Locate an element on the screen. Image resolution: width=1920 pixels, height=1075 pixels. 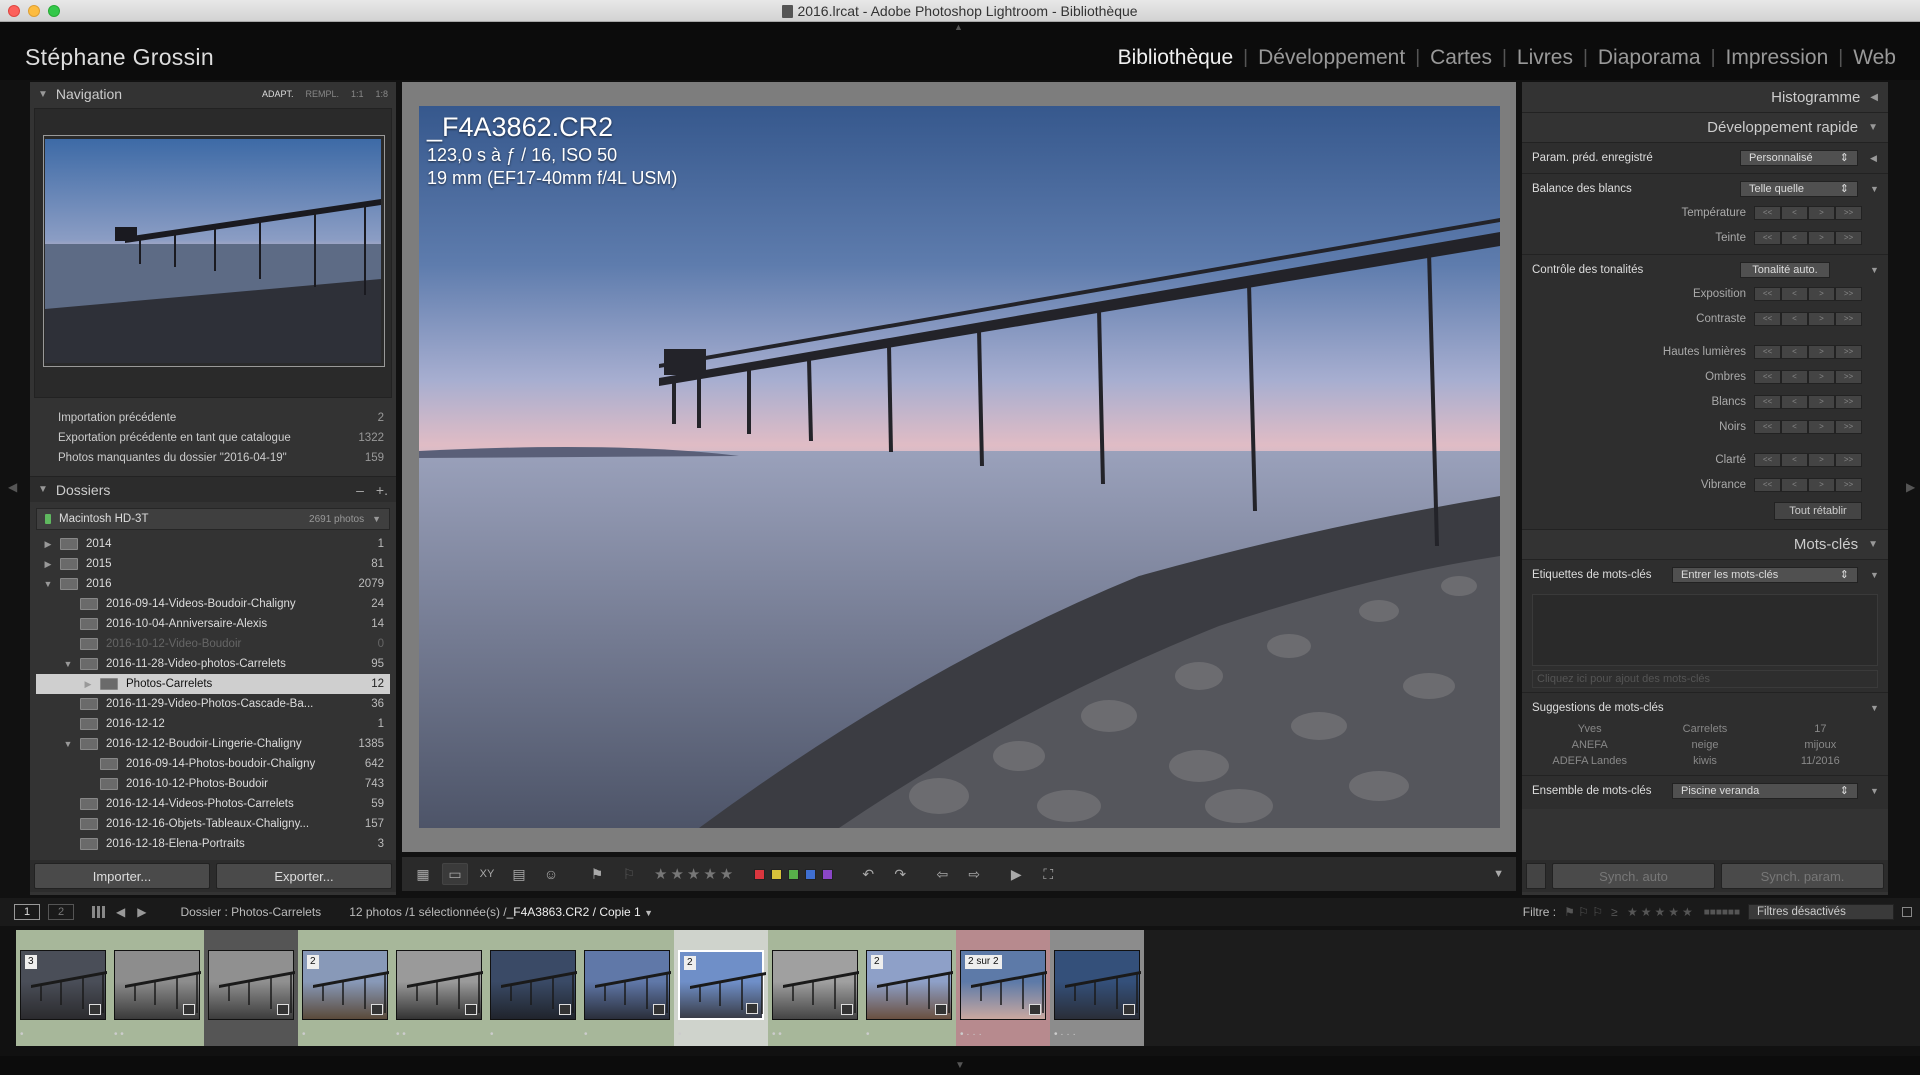
filter-lock-icon is located at coordinates (1907, 912).